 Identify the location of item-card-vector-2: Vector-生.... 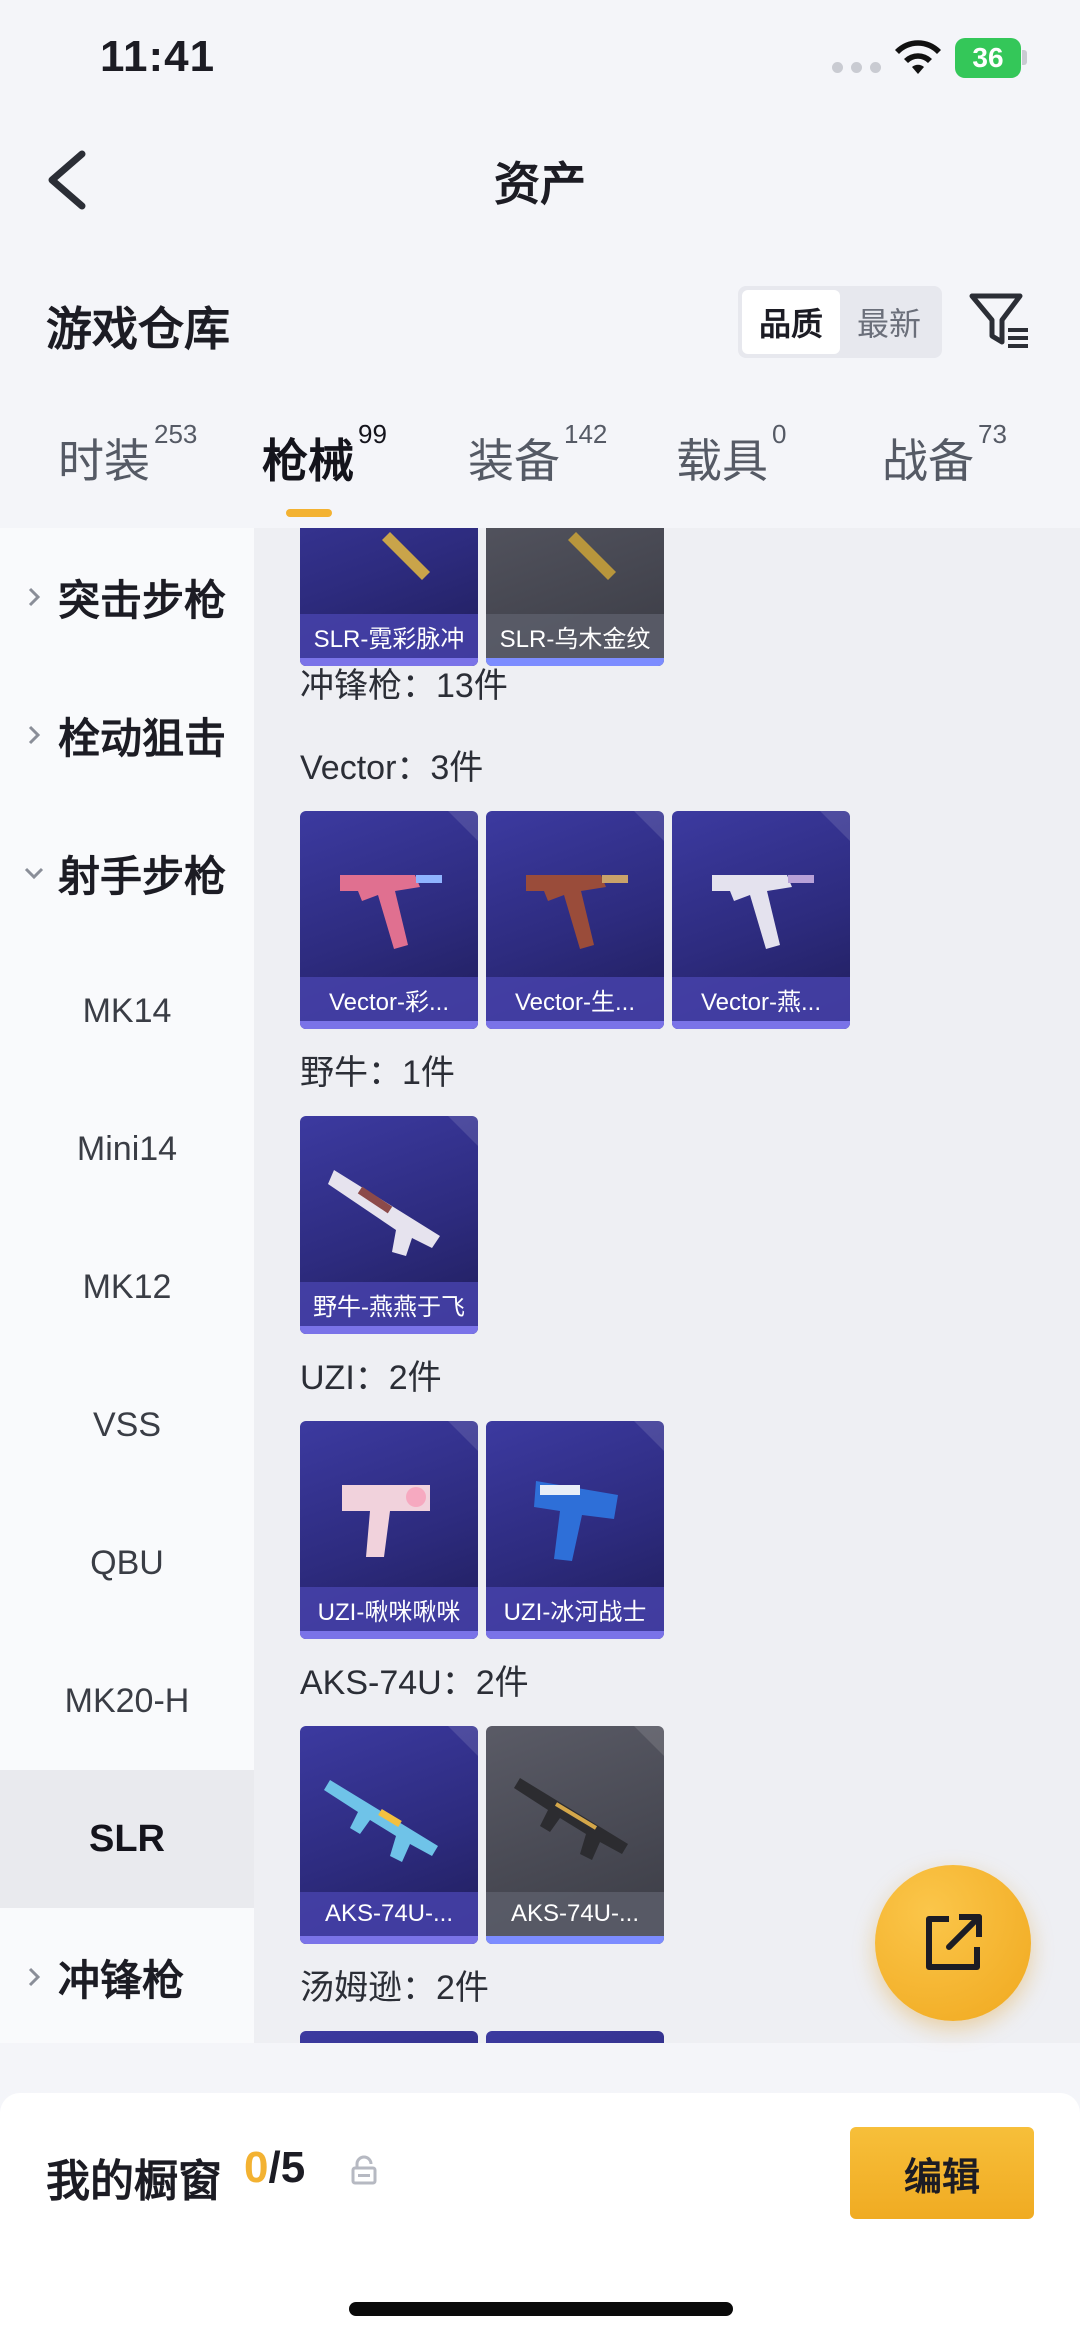
(575, 920).